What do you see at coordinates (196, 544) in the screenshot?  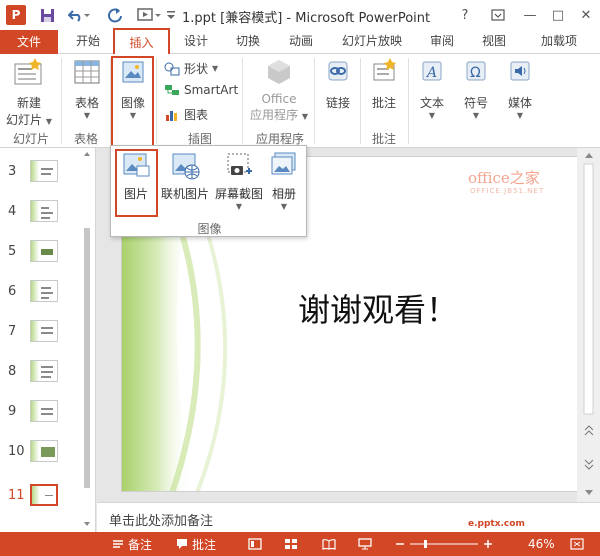 I see `comments-toggle-button: 批注` at bounding box center [196, 544].